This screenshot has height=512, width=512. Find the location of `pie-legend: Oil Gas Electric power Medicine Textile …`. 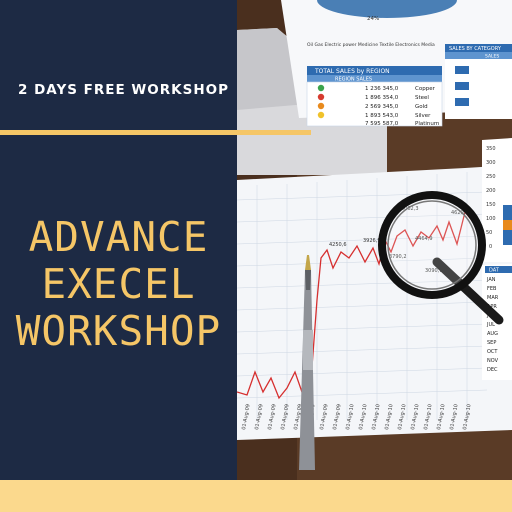

pie-legend: Oil Gas Electric power Medicine Textile … is located at coordinates (371, 45).